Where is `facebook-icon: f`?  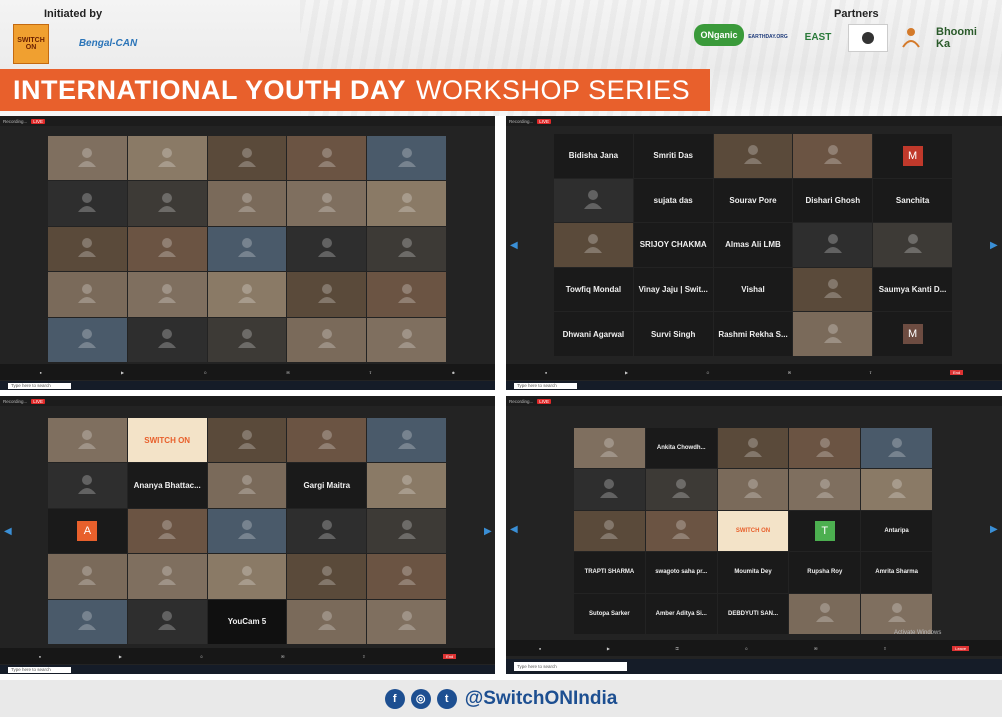
facebook-icon: f is located at coordinates (394, 698).